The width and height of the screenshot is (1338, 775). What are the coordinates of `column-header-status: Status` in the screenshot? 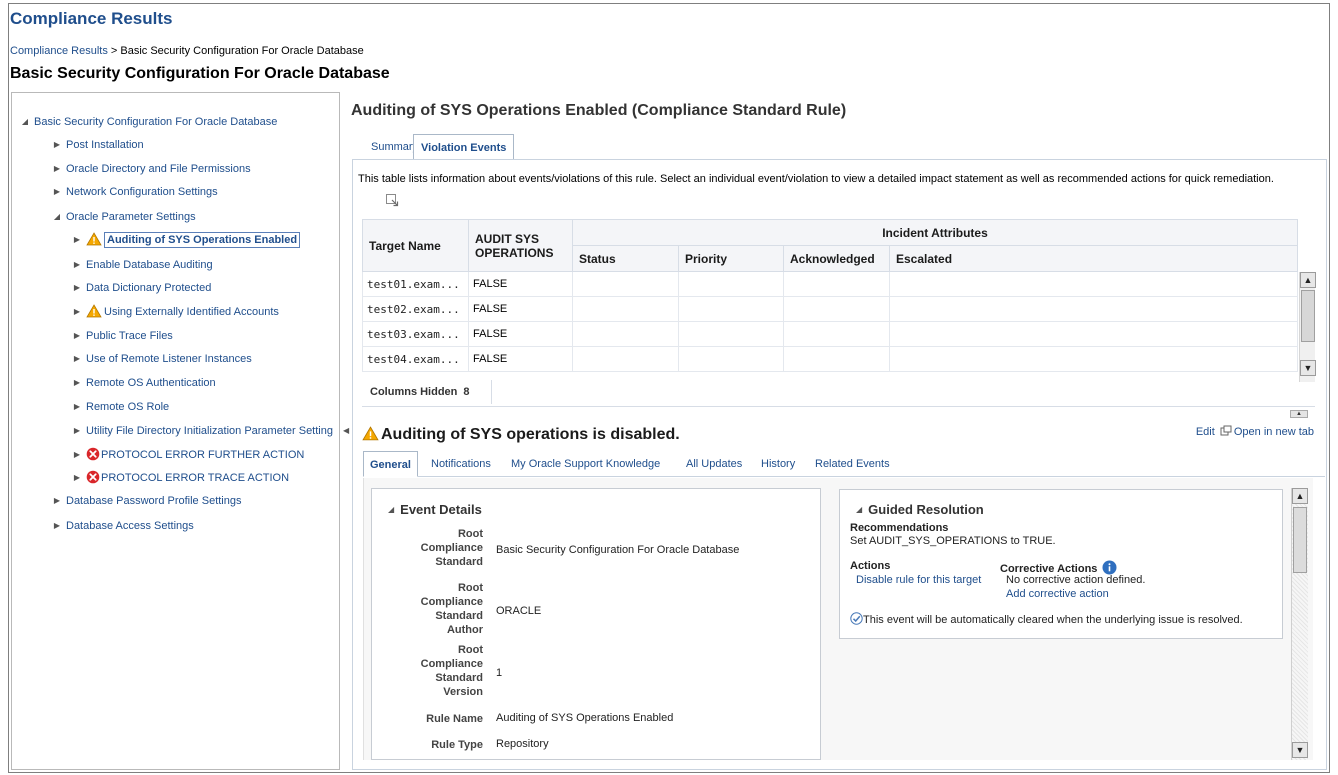 It's located at (625, 258).